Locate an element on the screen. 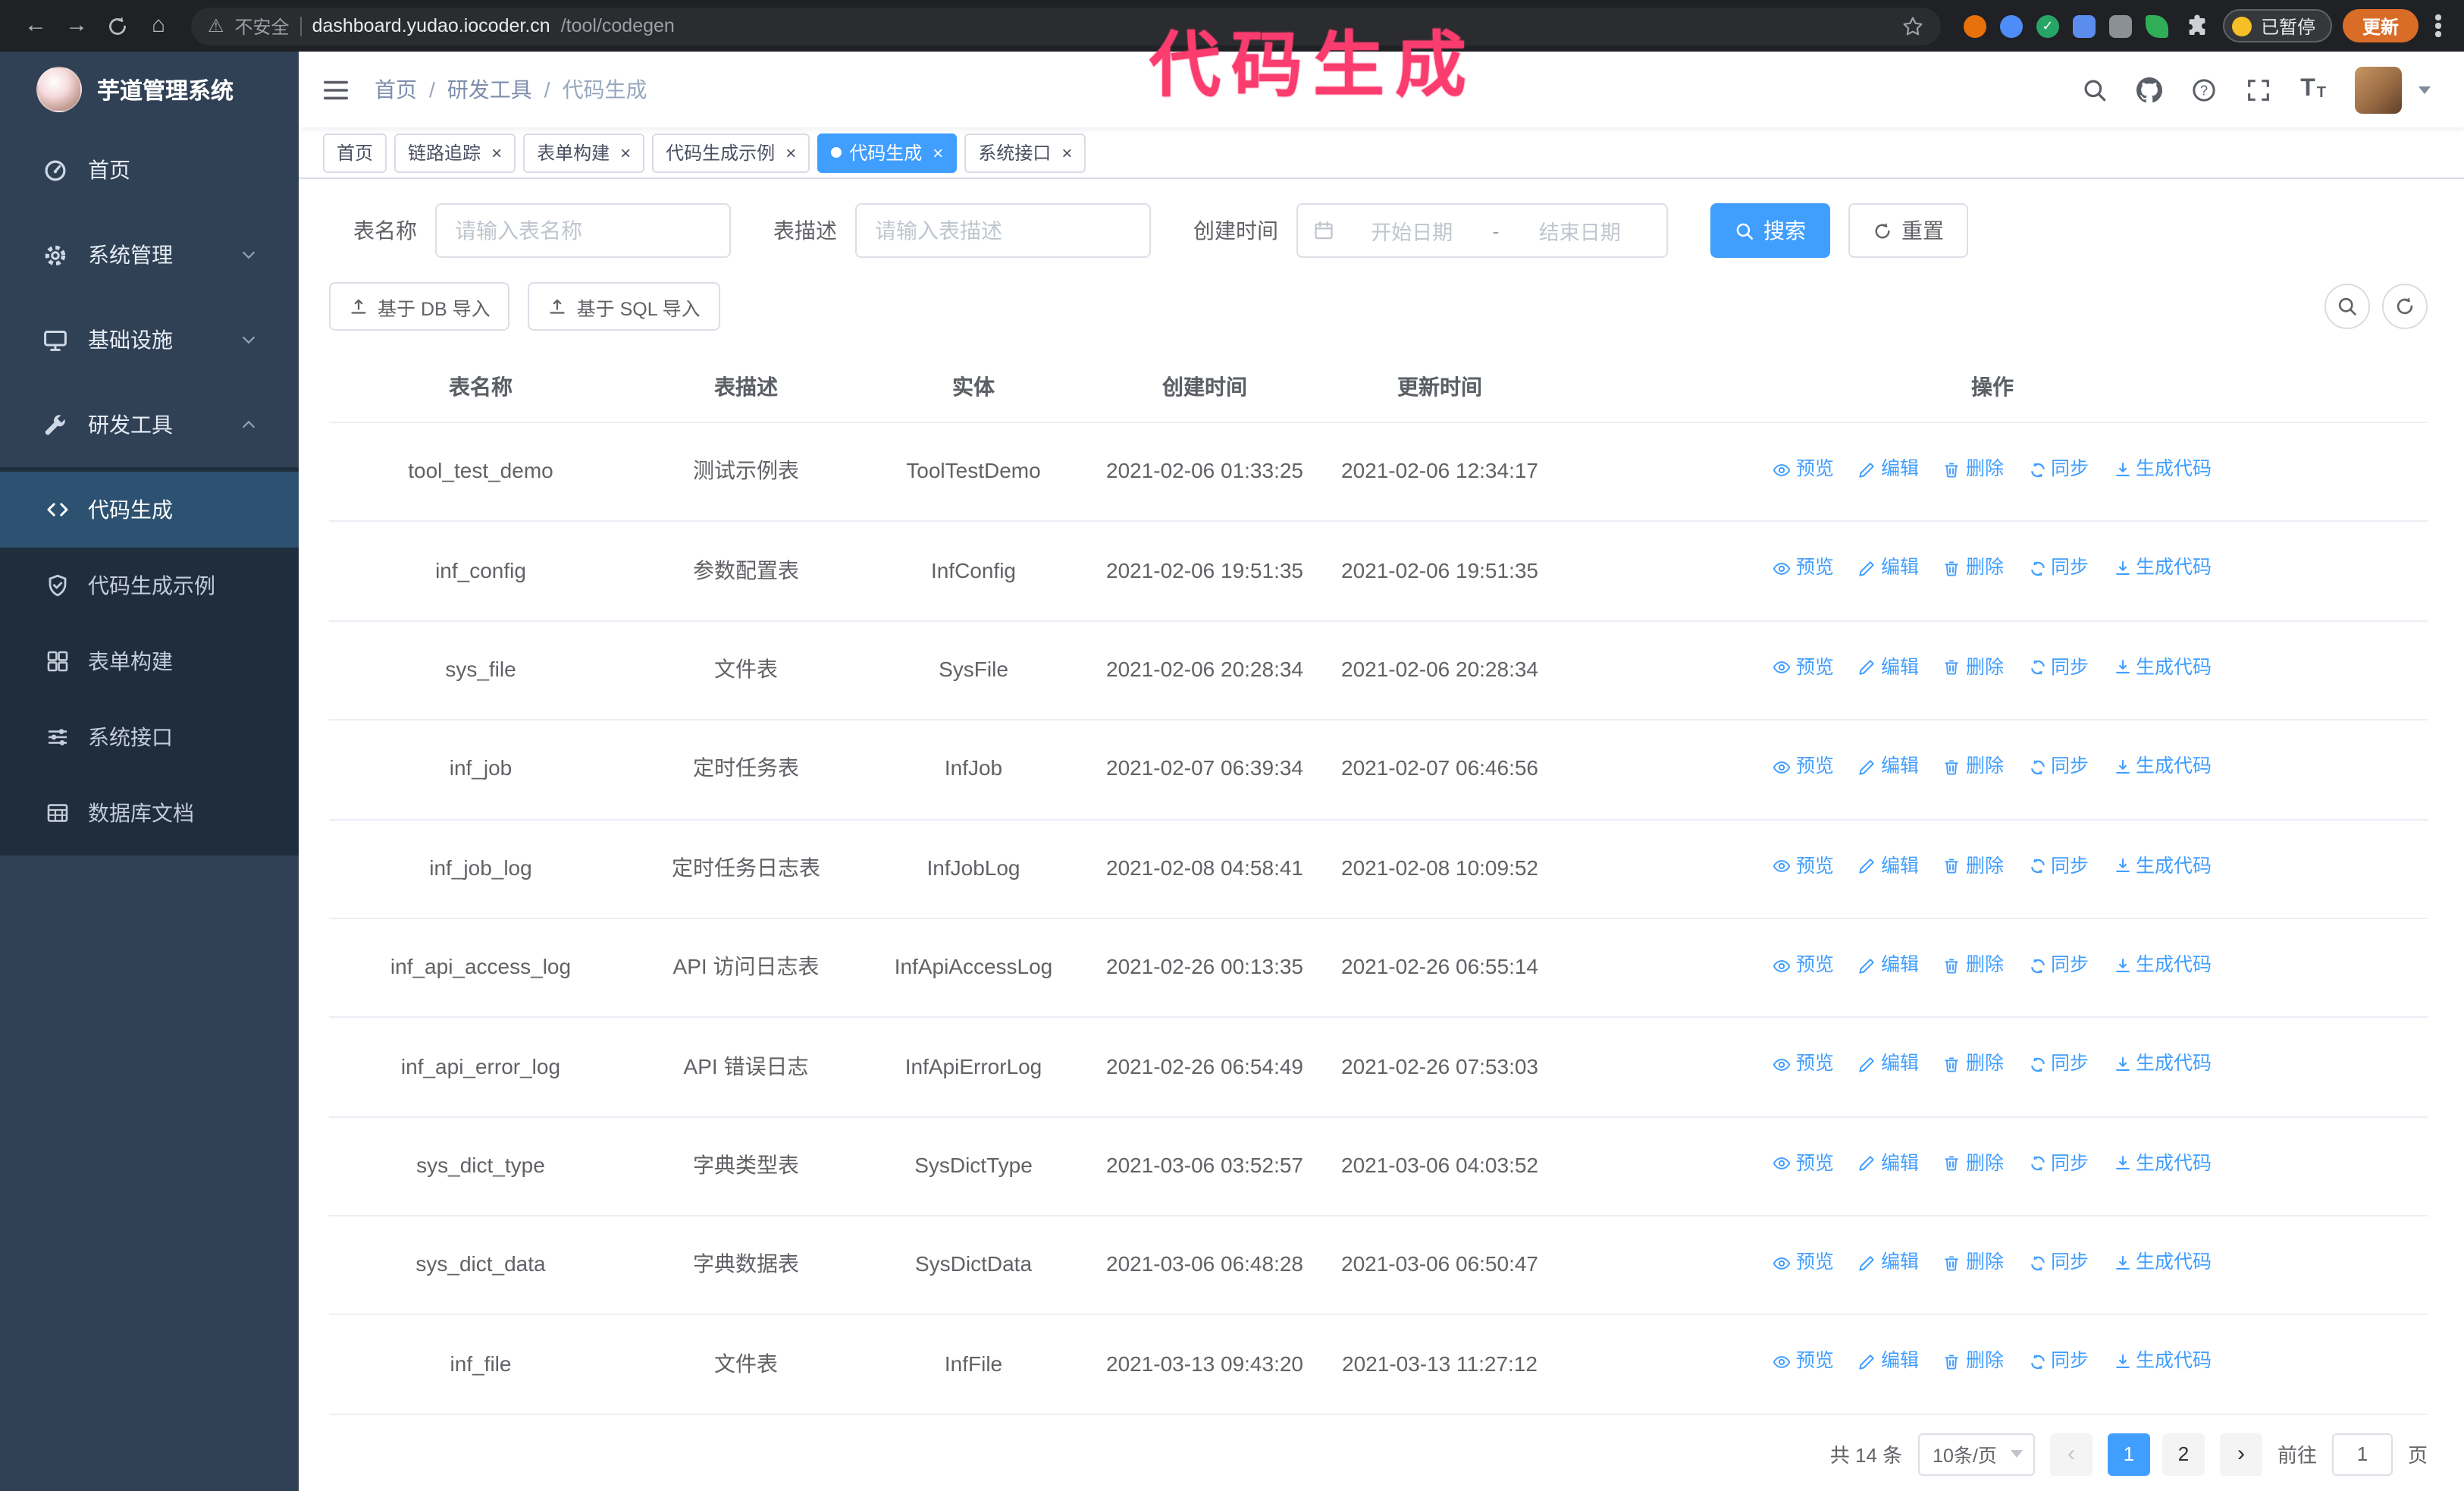 Image resolution: width=2464 pixels, height=1491 pixels. tab-3: 代码生成示例 × is located at coordinates (731, 152).